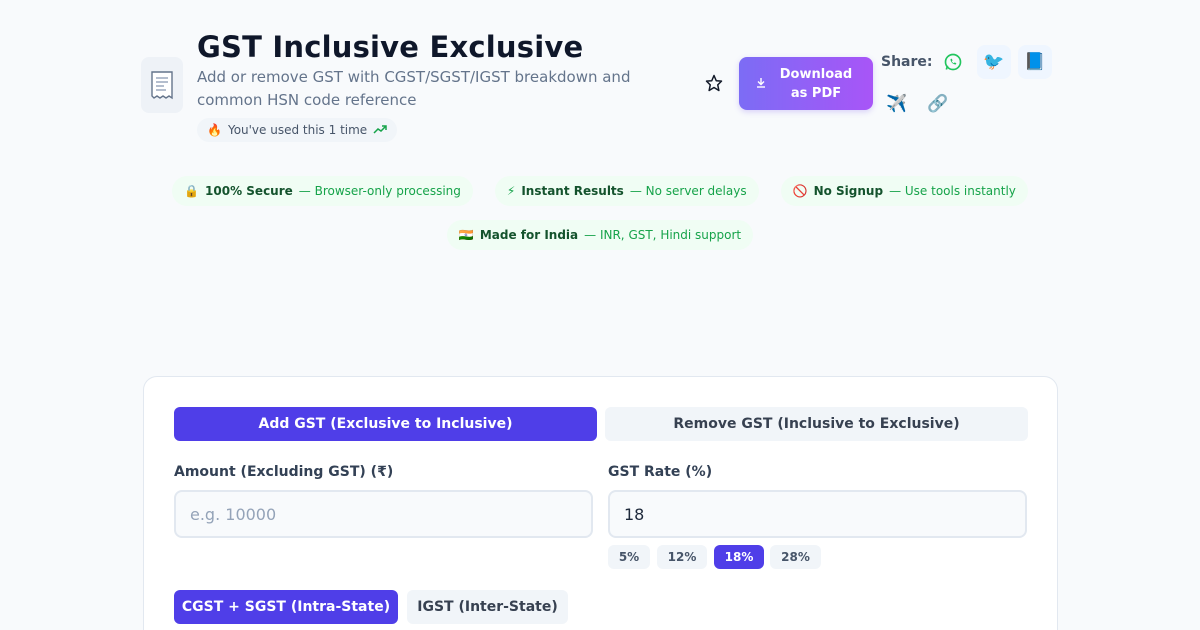 This screenshot has width=1200, height=630. Describe the element at coordinates (629, 557) in the screenshot. I see `rate-chip-5: 5%` at that location.